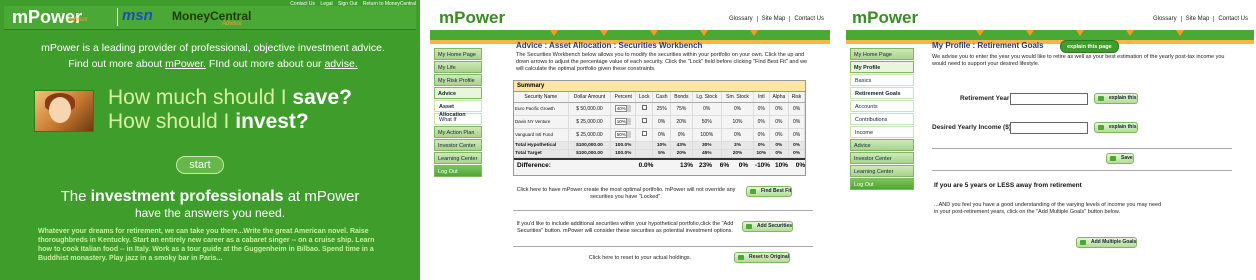  I want to click on save-button: Save, so click(1120, 158).